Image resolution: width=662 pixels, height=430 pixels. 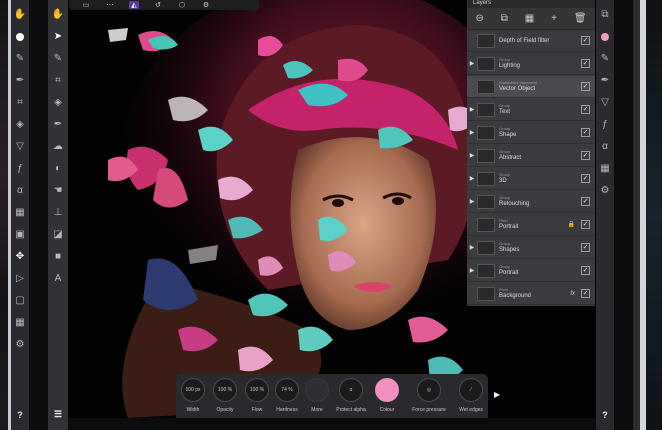 I want to click on dodge-icon: ◐, so click(x=58, y=169).